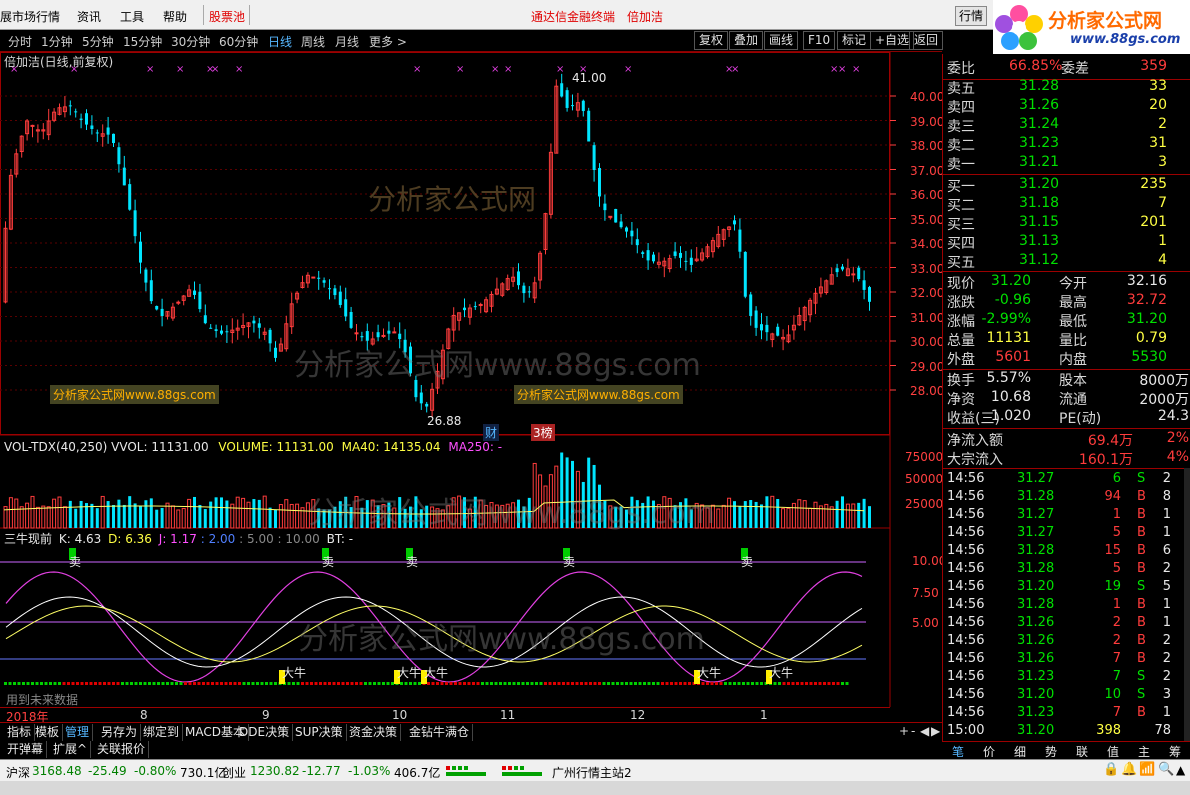 This screenshot has height=795, width=1190. What do you see at coordinates (319, 732) in the screenshot?
I see `bottom-tab: SUP决策` at bounding box center [319, 732].